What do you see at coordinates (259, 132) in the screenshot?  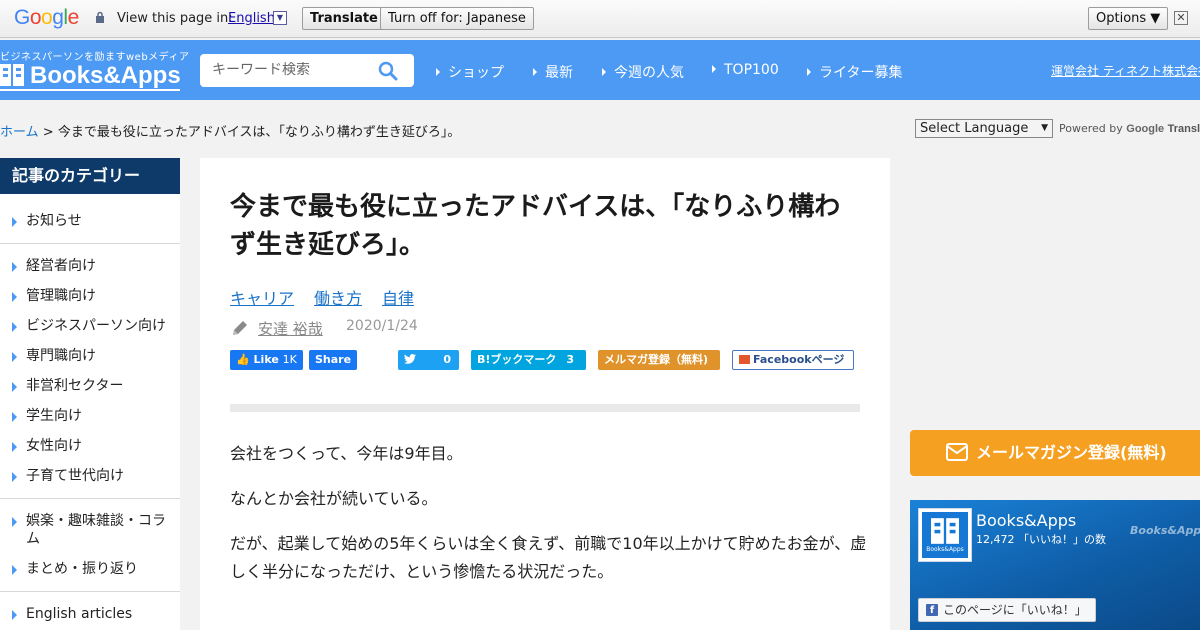 I see `breadcrumb-current: 今まで最も役に立ったアドバイスは、「なりふり構わず生き延びろ」。` at bounding box center [259, 132].